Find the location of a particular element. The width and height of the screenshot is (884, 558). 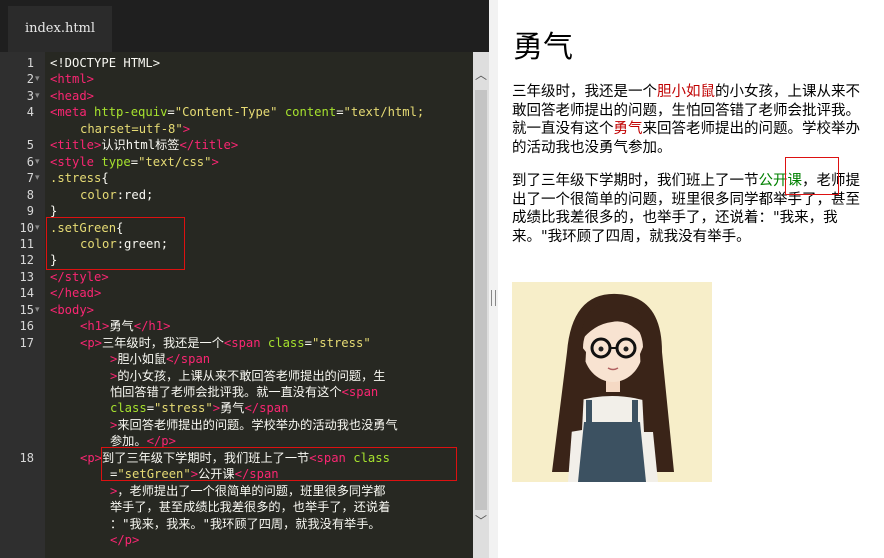

code-line: ="setGreen">公开课</span is located at coordinates (244, 474).